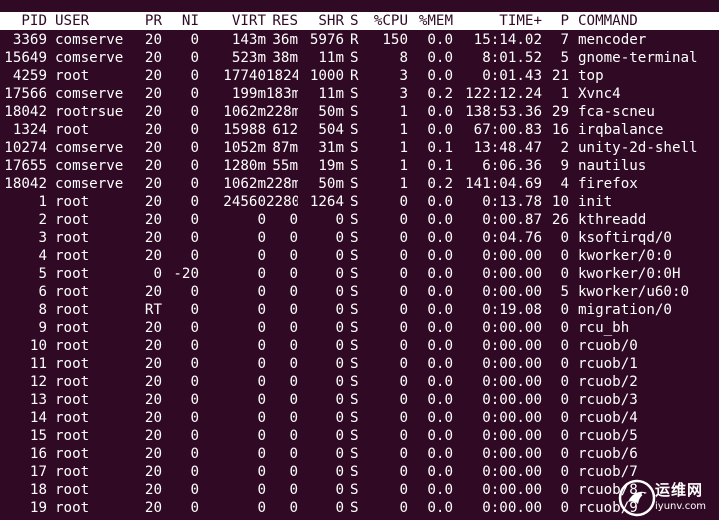  Describe the element at coordinates (38, 346) in the screenshot. I see `cell-pid: 10` at that location.